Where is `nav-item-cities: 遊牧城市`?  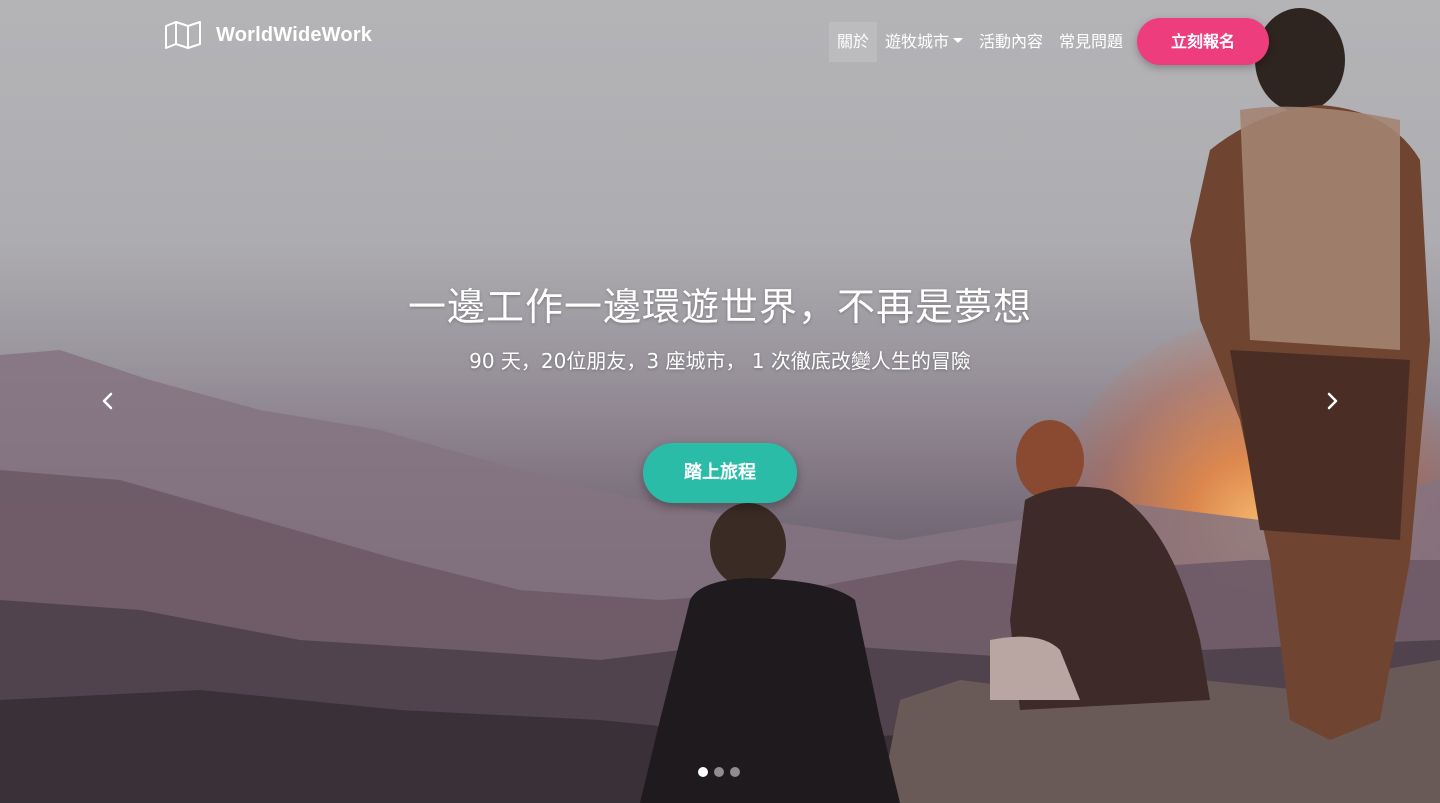
nav-item-cities: 遊牧城市 is located at coordinates (924, 42).